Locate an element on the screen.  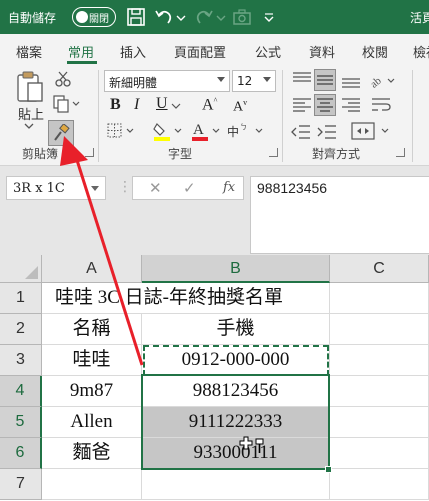
fill-handle is located at coordinates (328, 469).